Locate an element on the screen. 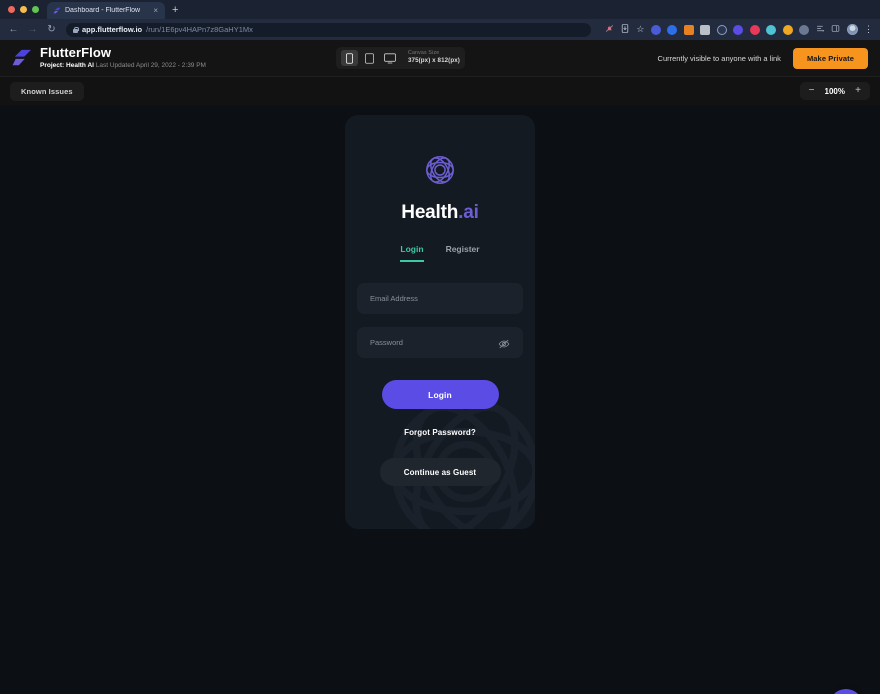  extension-list-icon is located at coordinates (820, 29).